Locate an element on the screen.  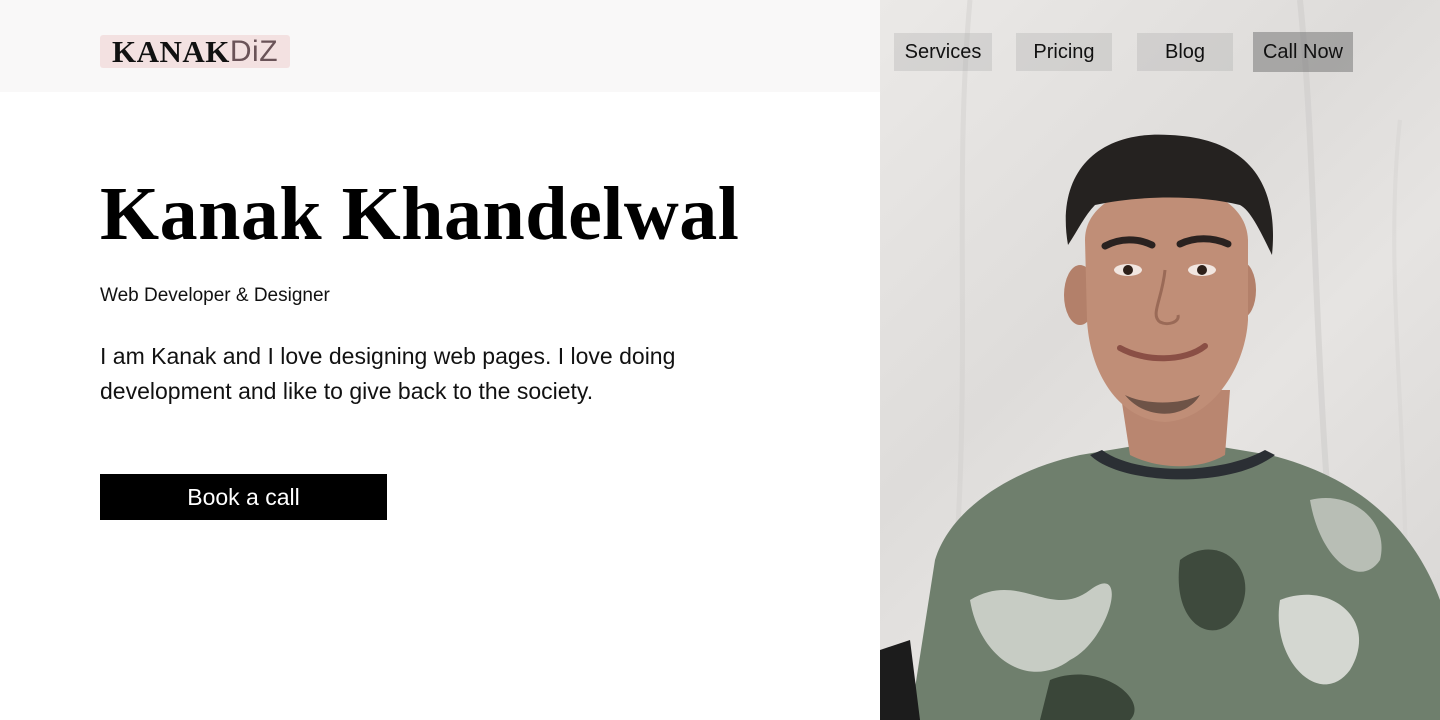
logo-strong-text: KANAK is located at coordinates (171, 51).